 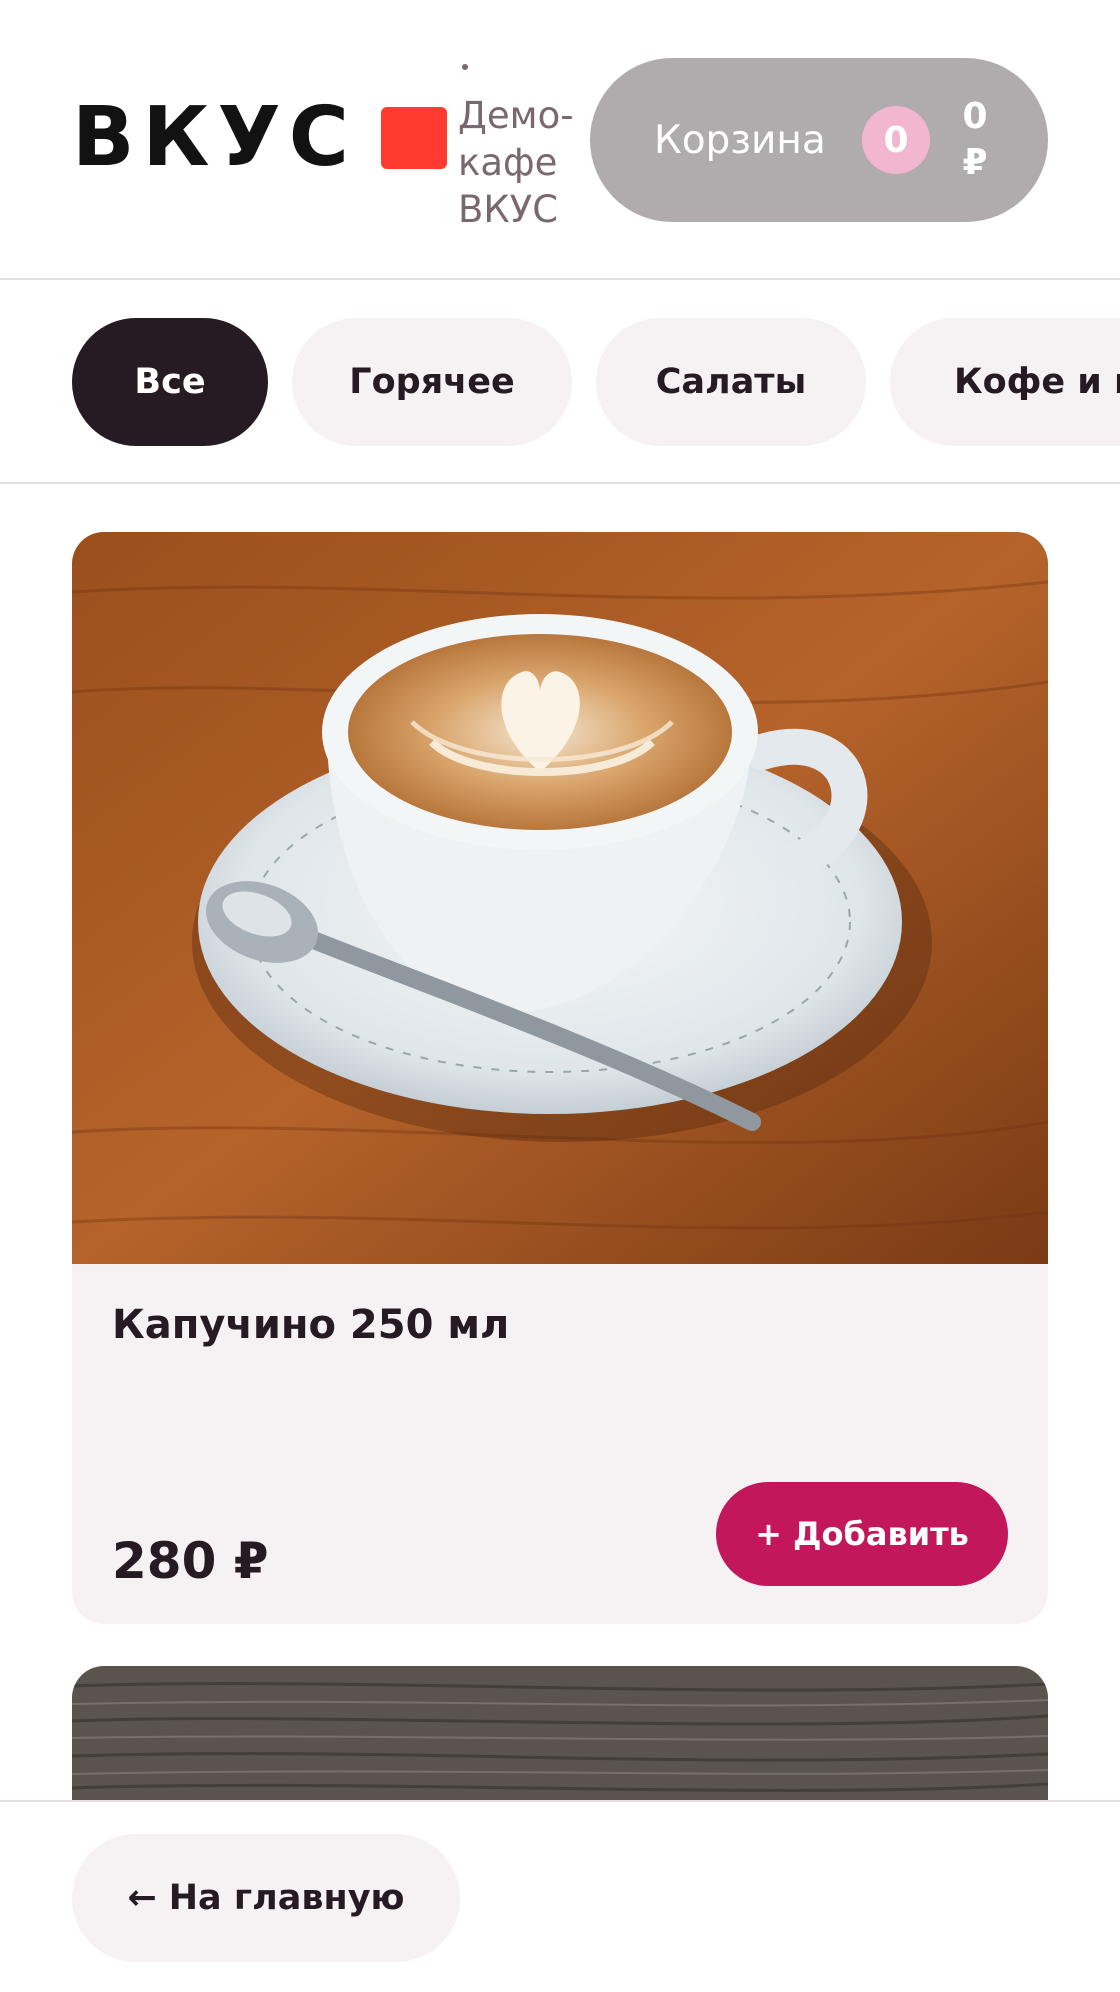 I want to click on cart-total: 0 ₽, so click(x=975, y=140).